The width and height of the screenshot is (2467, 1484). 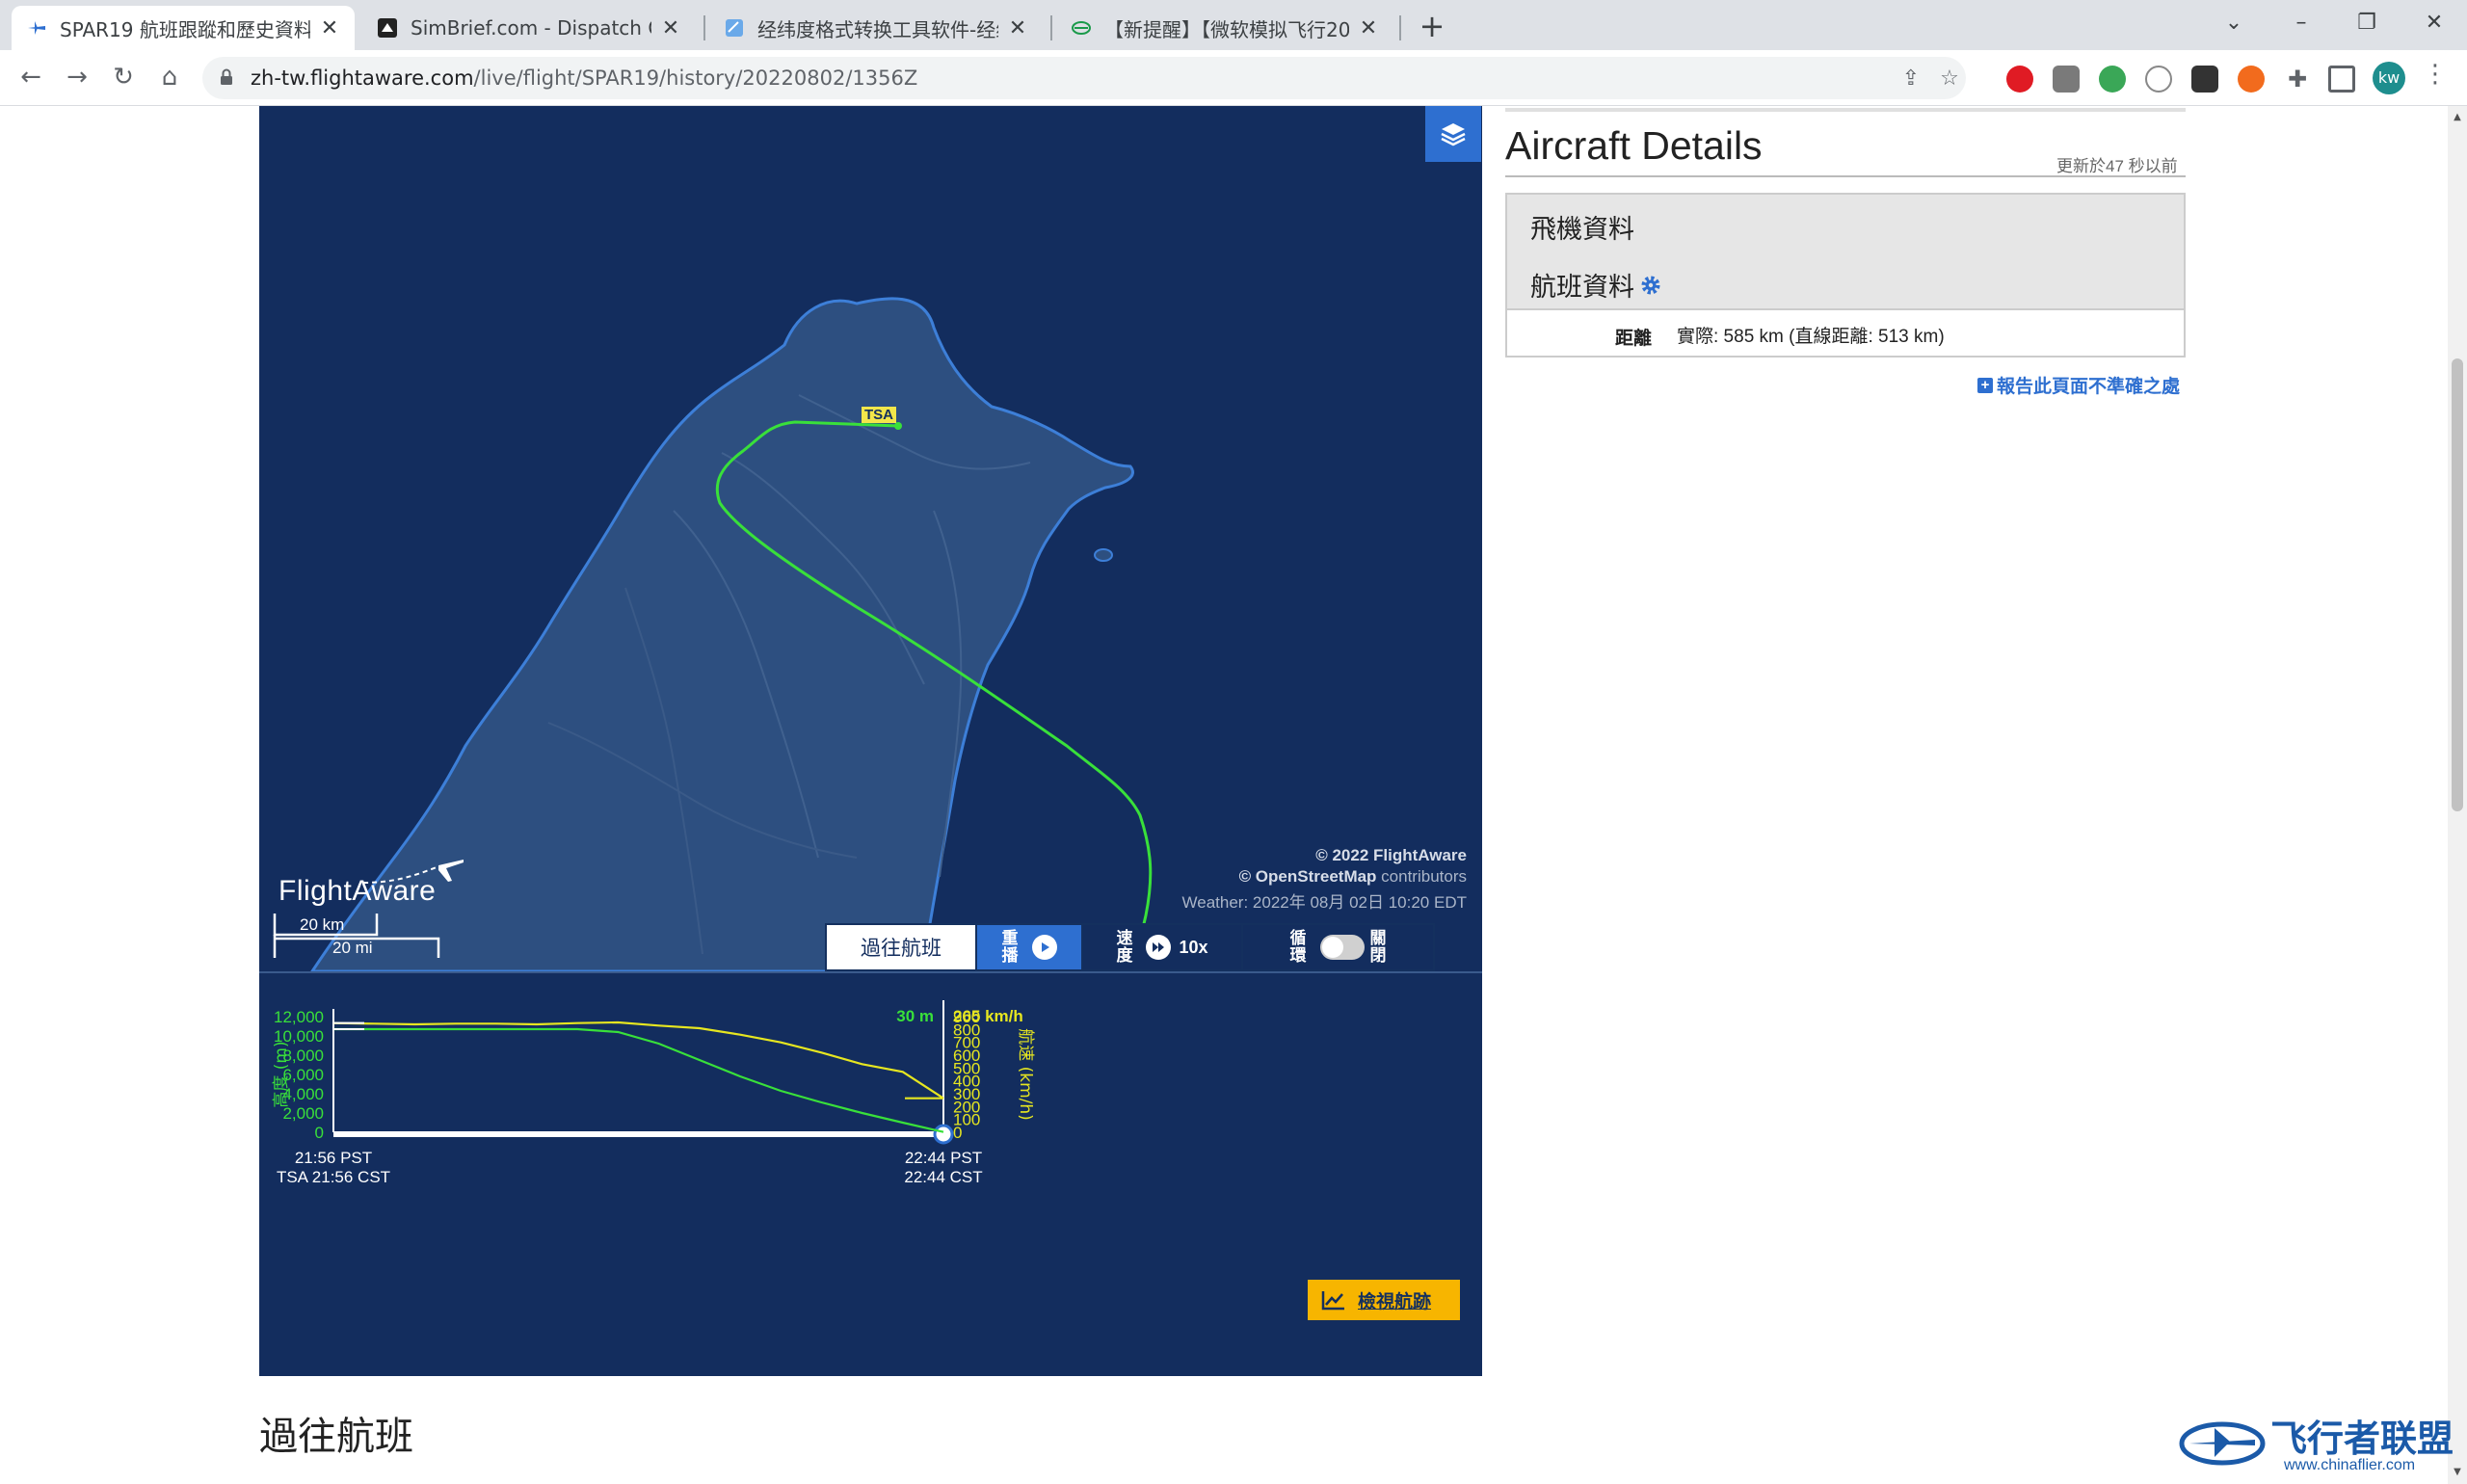 I want to click on new-tab-button: +, so click(x=1432, y=27).